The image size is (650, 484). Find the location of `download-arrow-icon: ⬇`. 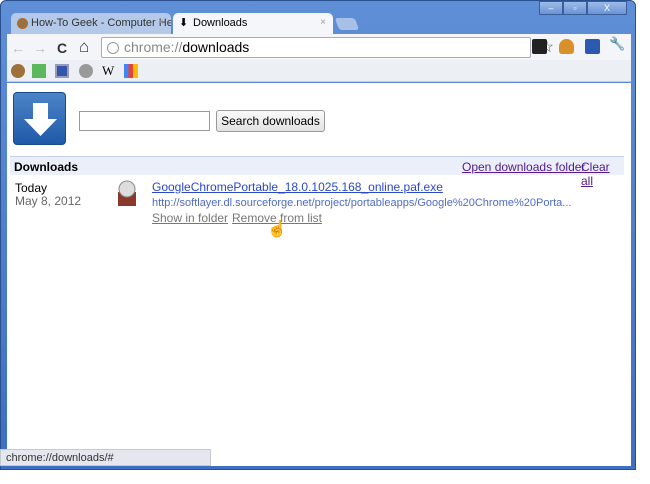

download-arrow-icon: ⬇ is located at coordinates (184, 23).